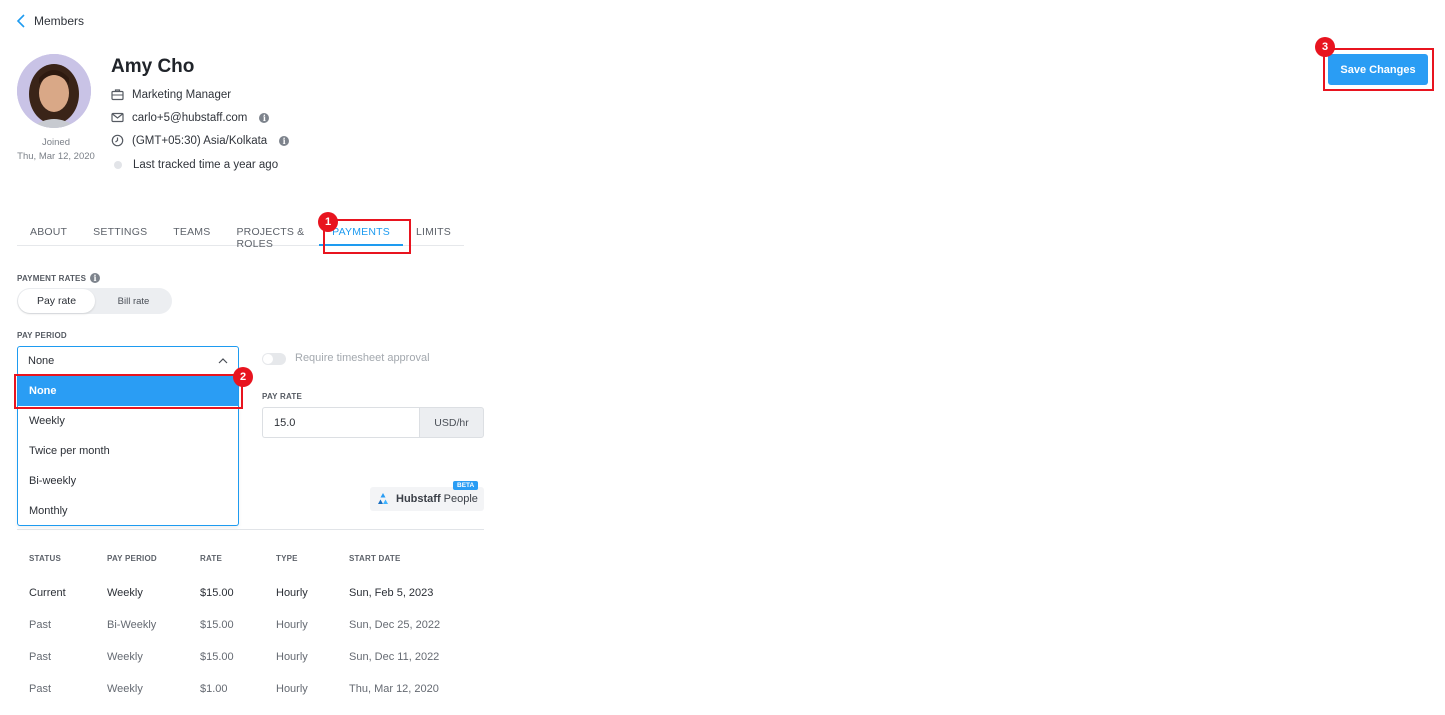 The image size is (1445, 715). What do you see at coordinates (418, 499) in the screenshot?
I see `hubstaff-brand: Hubstaff` at bounding box center [418, 499].